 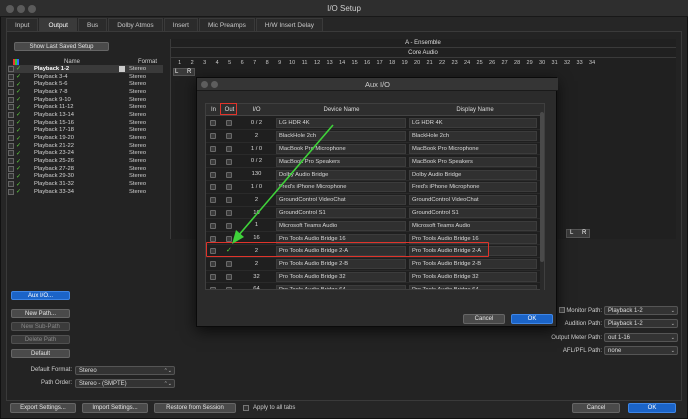 What do you see at coordinates (22, 24) in the screenshot?
I see `tab-input: Input` at bounding box center [22, 24].